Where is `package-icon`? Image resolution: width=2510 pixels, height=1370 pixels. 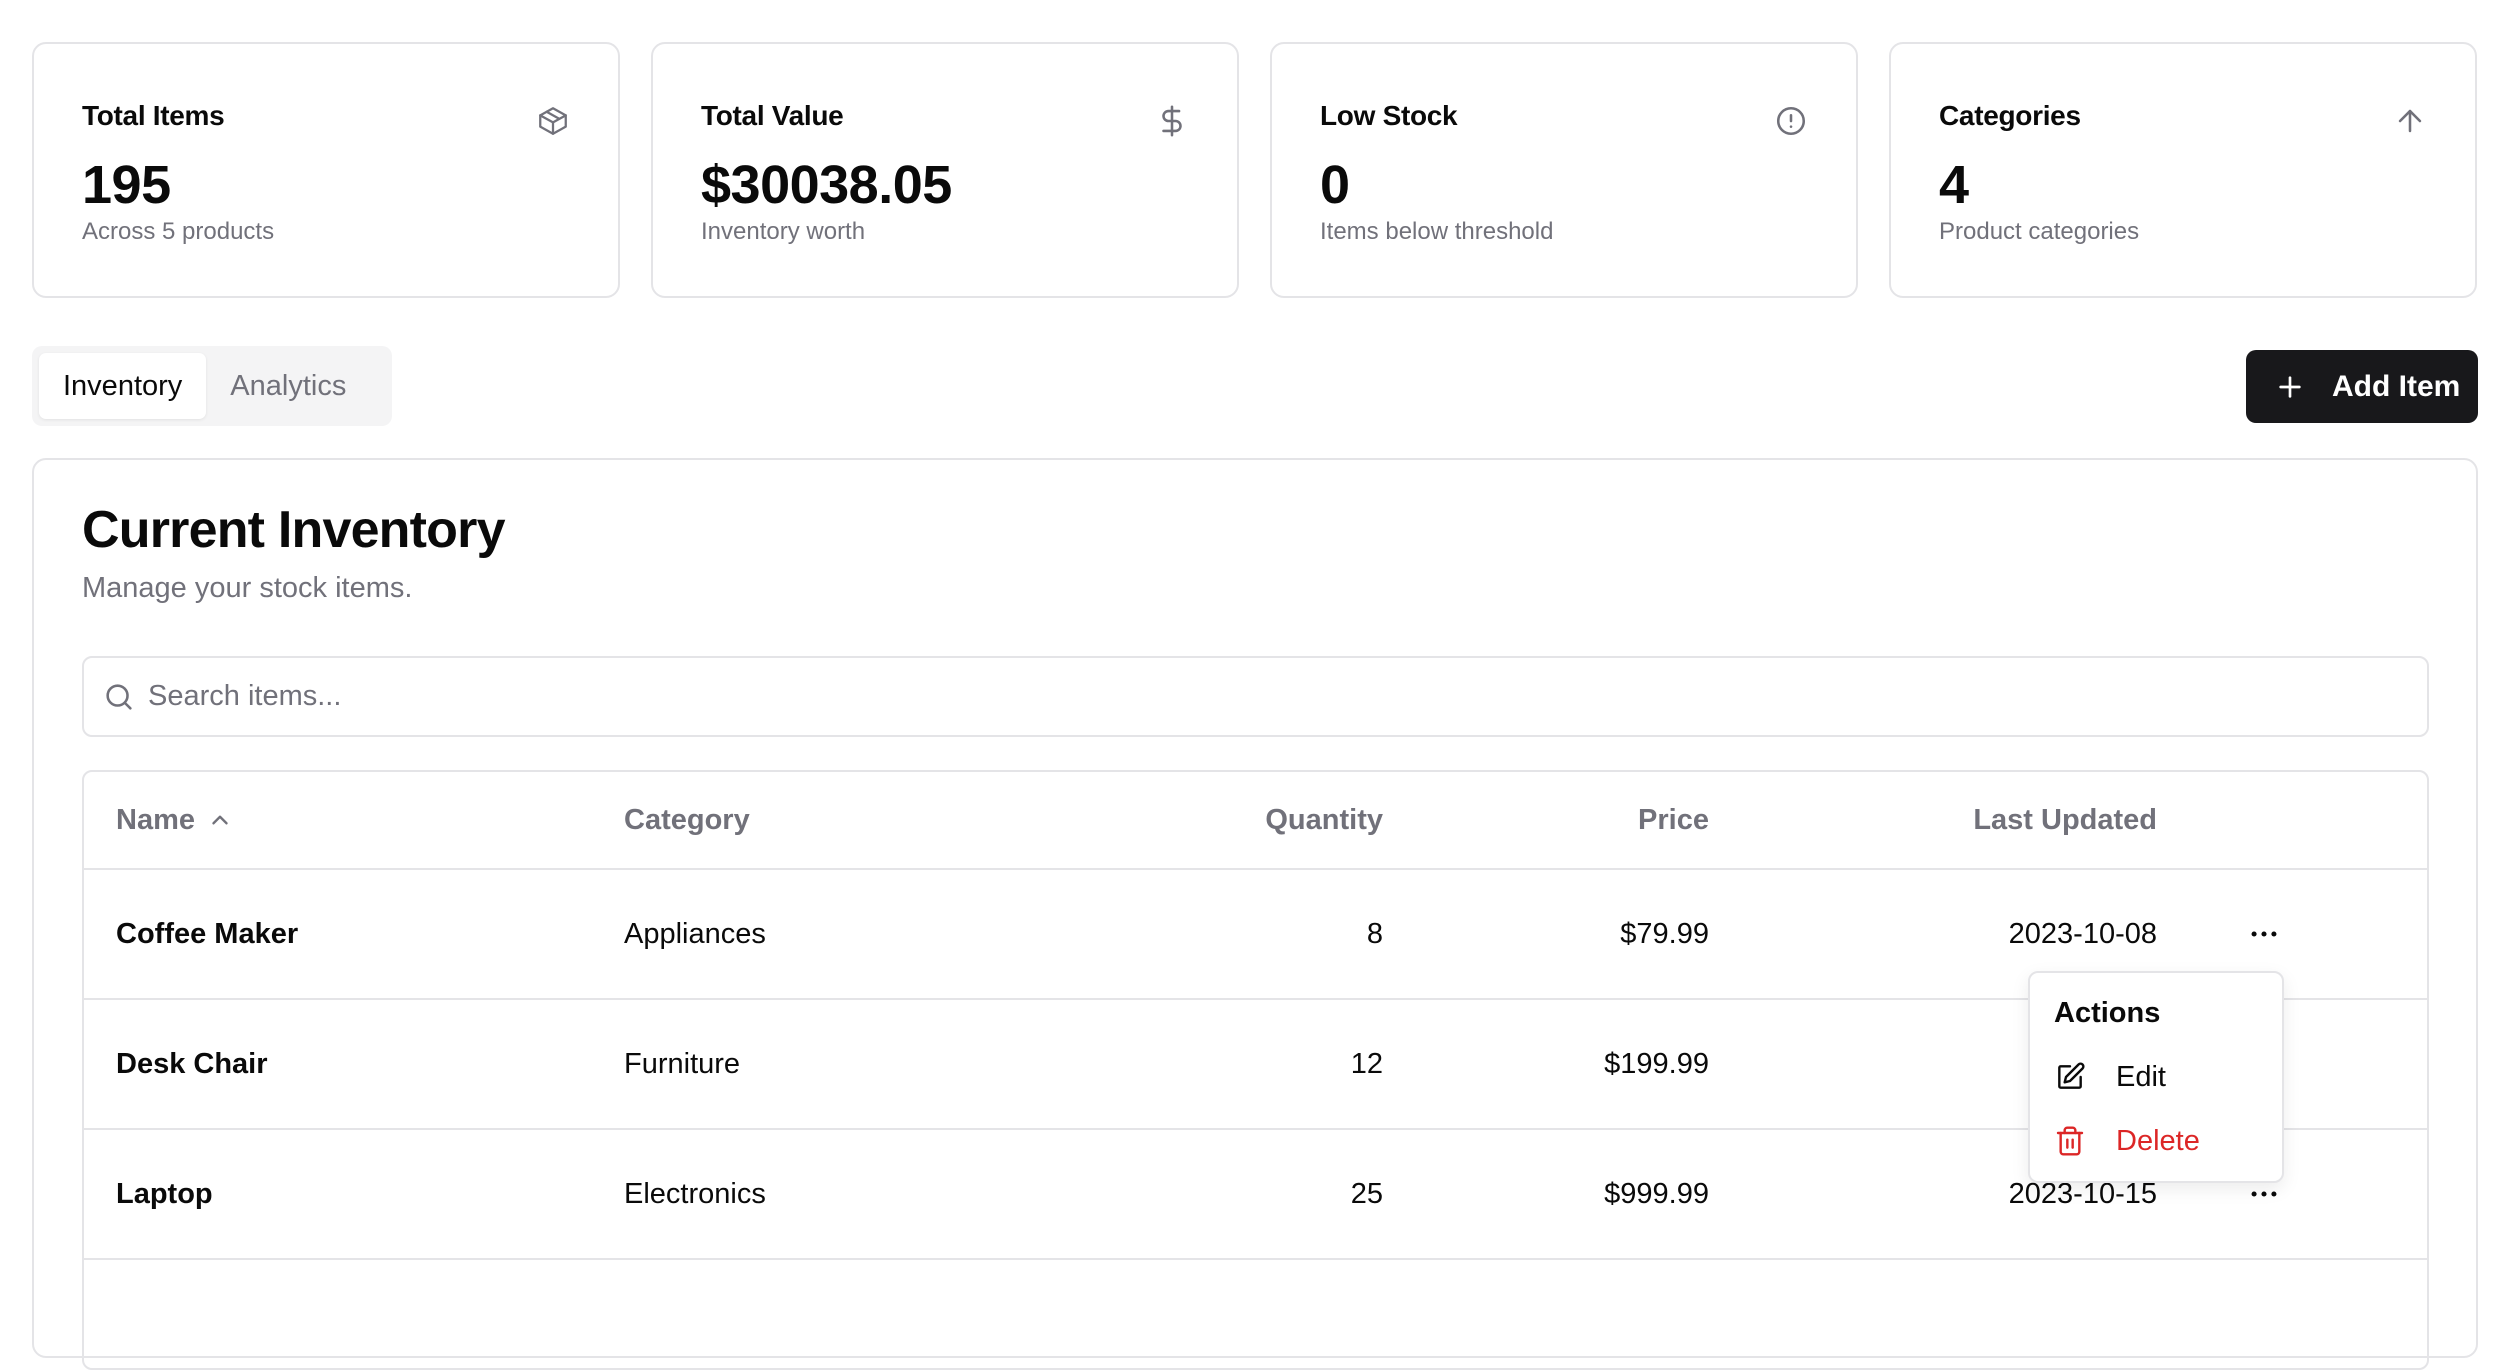 package-icon is located at coordinates (553, 121).